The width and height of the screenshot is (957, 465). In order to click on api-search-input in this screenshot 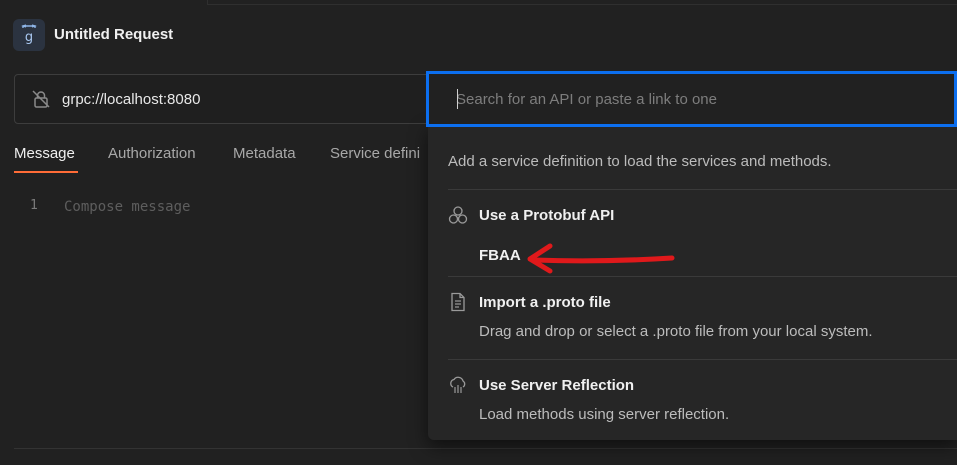, I will do `click(691, 99)`.